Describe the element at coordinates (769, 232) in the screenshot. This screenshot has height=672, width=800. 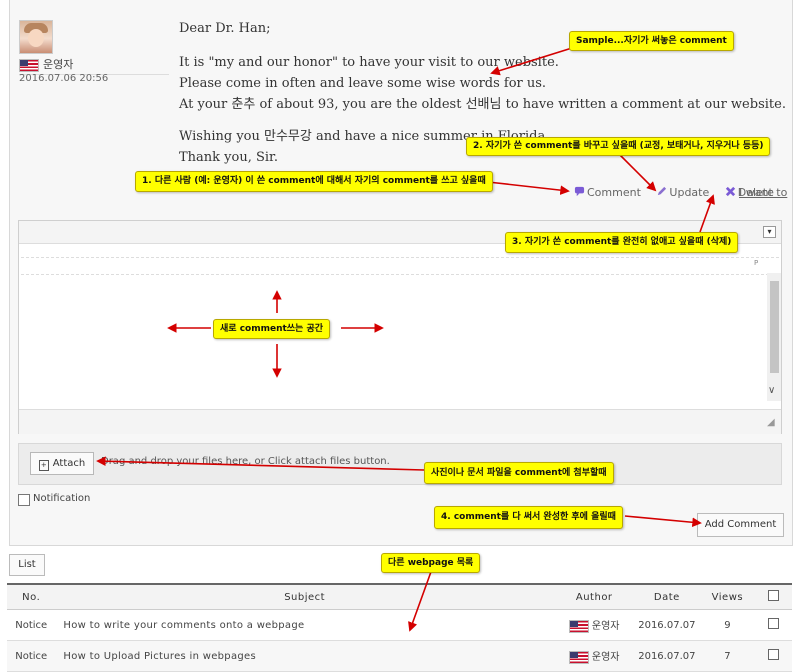
I see `editor-toggle-button: ▾` at that location.